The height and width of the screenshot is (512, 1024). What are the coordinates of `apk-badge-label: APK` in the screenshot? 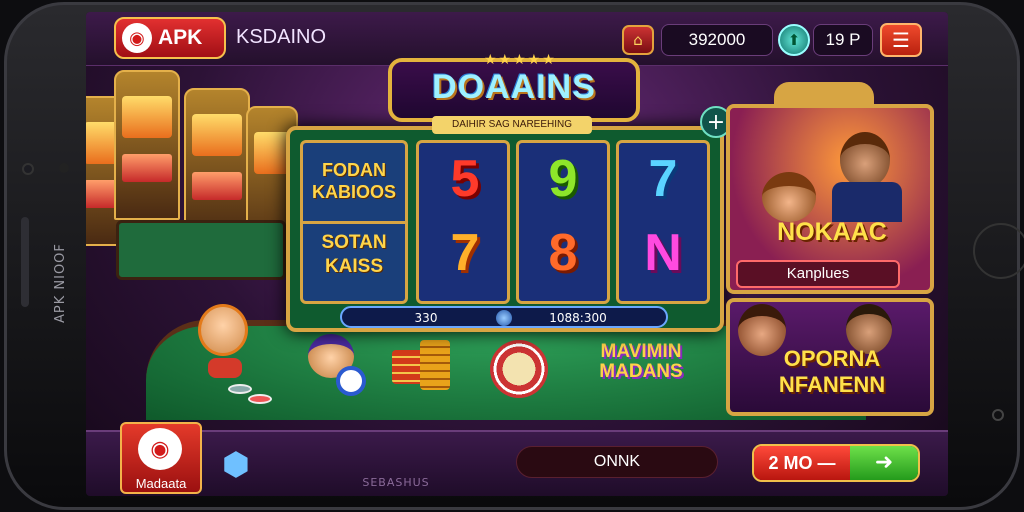 It's located at (180, 37).